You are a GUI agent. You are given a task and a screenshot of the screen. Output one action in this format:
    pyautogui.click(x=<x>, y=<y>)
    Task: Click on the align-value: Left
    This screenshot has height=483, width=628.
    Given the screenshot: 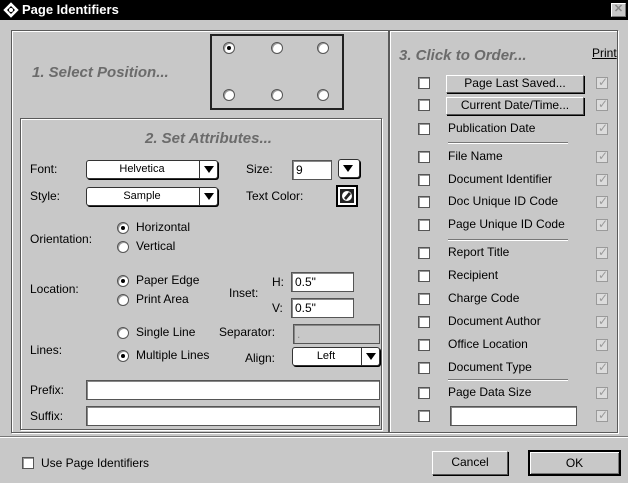 What is the action you would take?
    pyautogui.click(x=326, y=356)
    